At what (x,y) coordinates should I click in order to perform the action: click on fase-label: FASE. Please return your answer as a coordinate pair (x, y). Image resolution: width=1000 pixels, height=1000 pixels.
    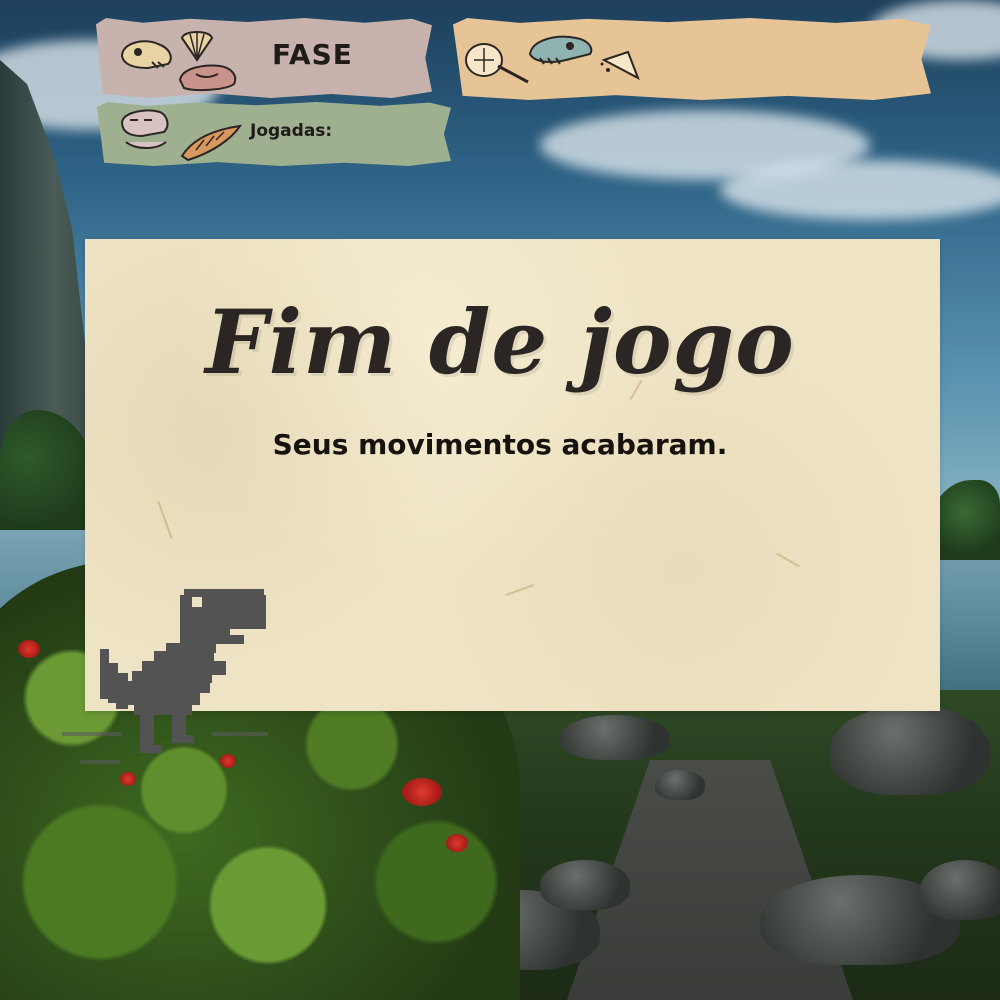
    Looking at the image, I should click on (312, 54).